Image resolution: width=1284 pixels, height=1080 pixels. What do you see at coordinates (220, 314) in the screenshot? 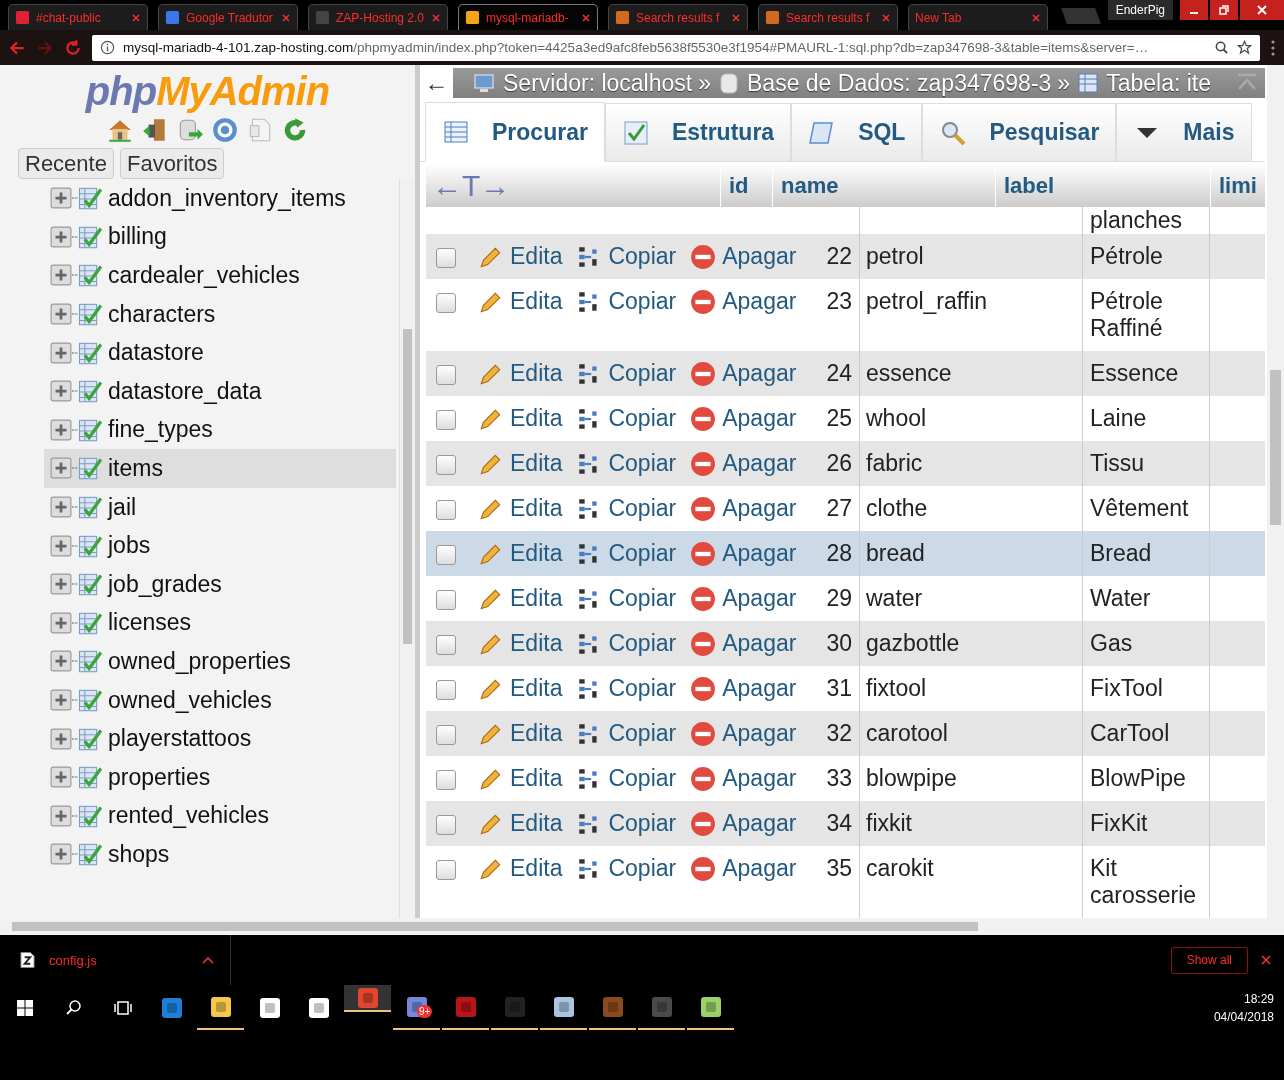
I see `table-item: characters` at bounding box center [220, 314].